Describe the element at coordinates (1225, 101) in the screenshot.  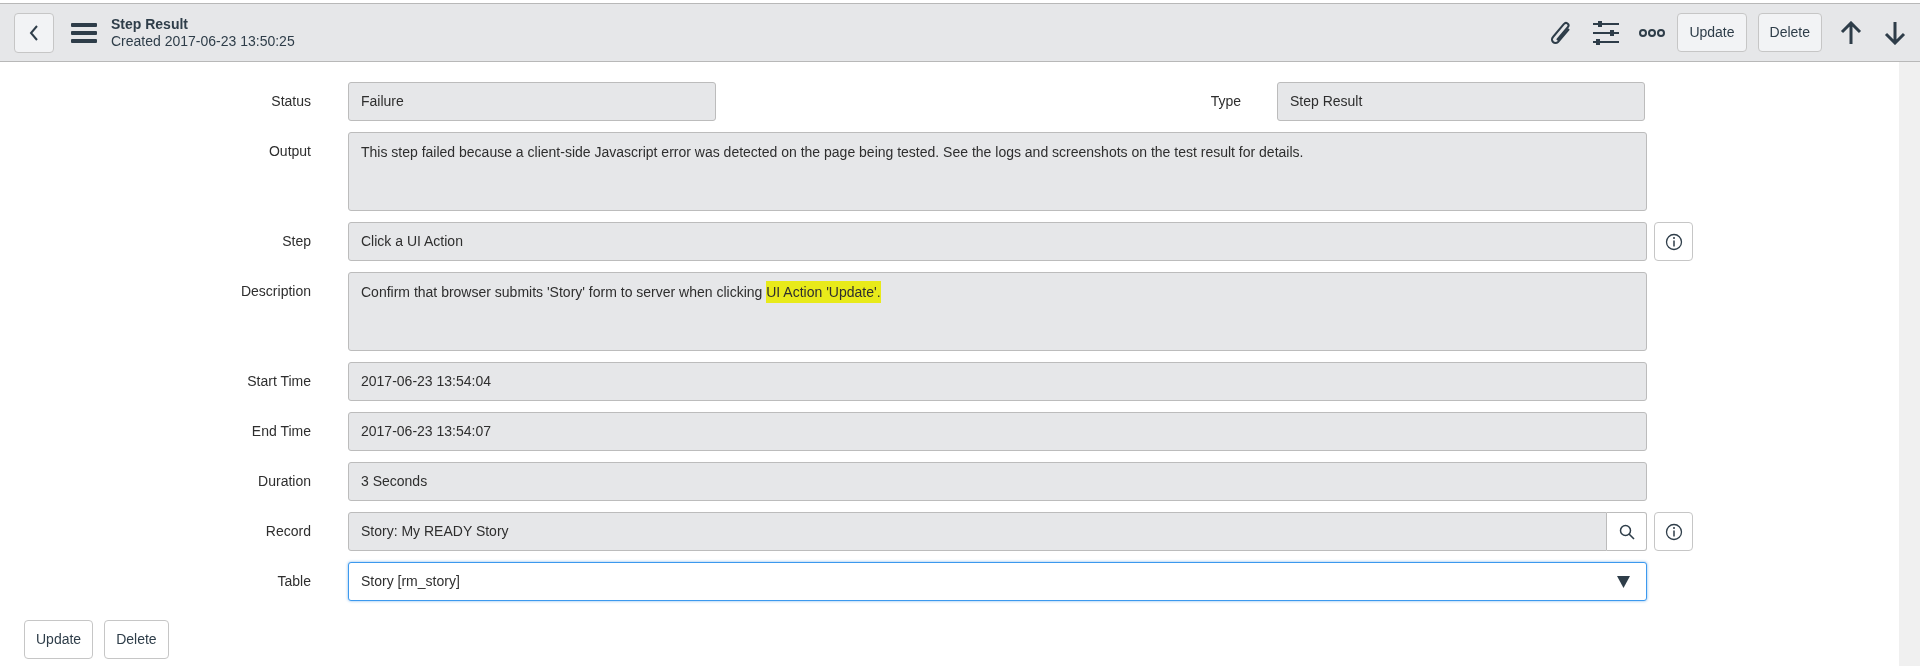
I see `field-label: Type` at that location.